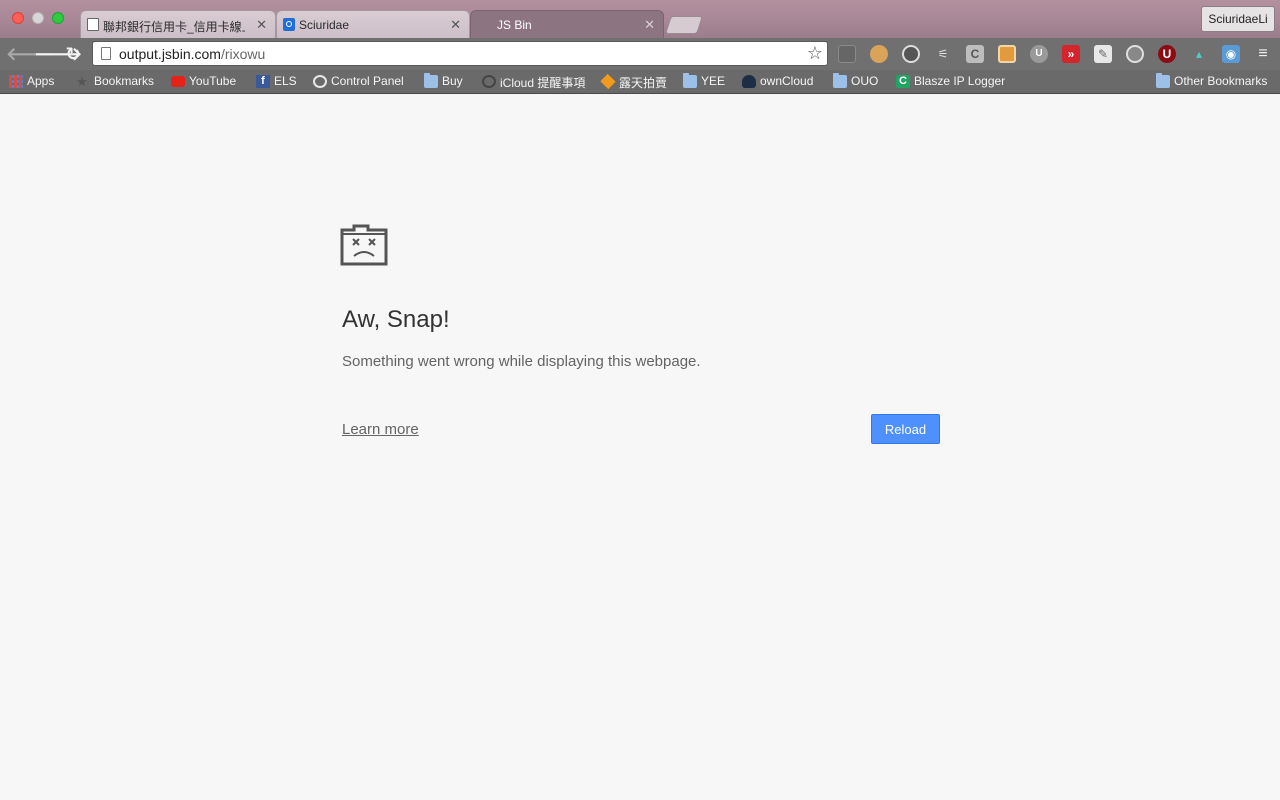  Describe the element at coordinates (943, 54) in the screenshot. I see `wifi-extension-icon: ⚟` at that location.